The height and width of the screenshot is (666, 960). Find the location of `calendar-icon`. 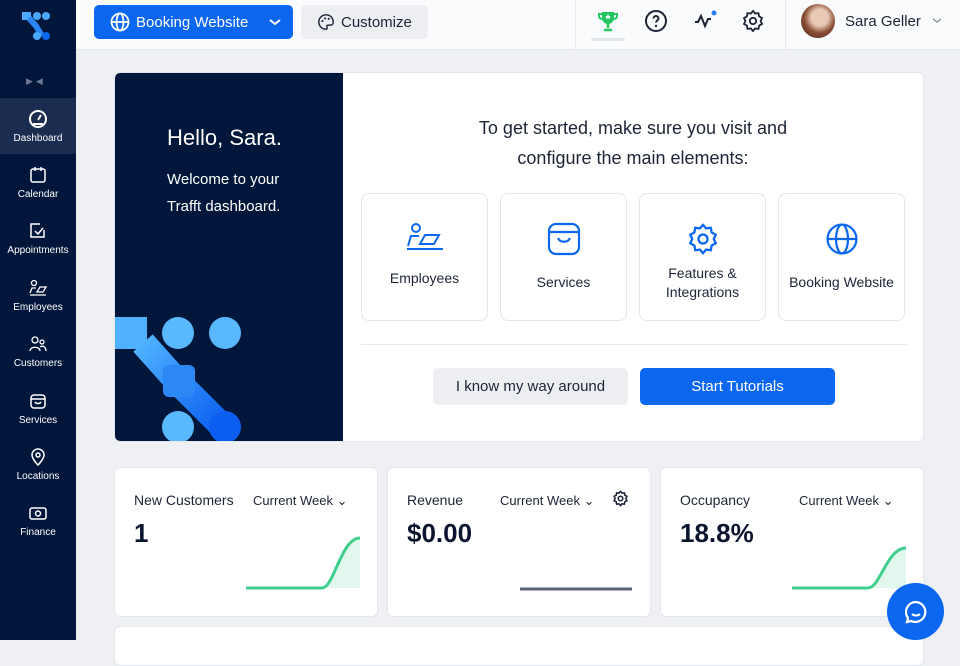

calendar-icon is located at coordinates (38, 175).